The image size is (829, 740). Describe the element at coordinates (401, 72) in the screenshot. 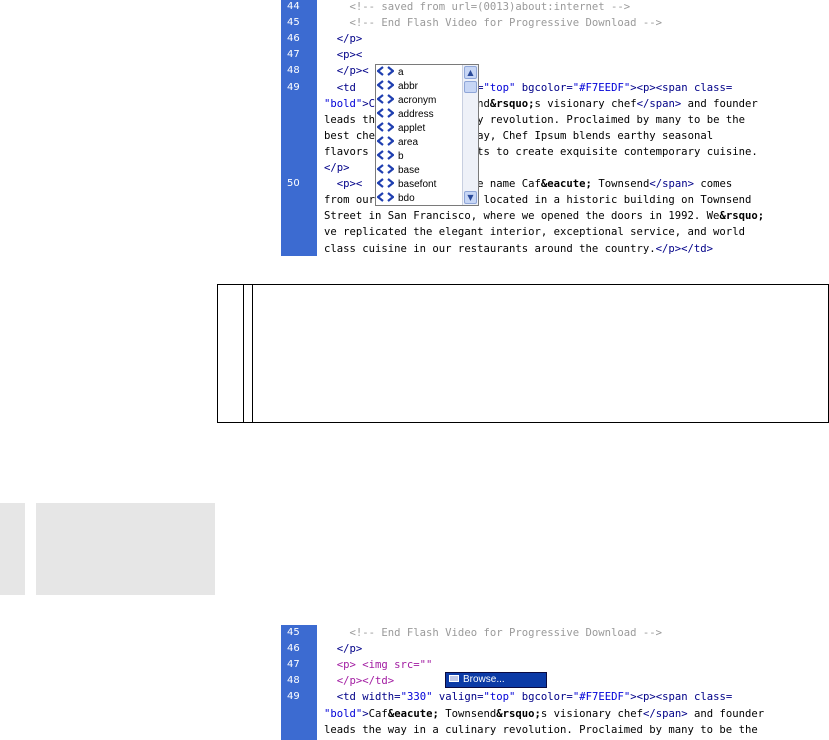

I see `code-hint-label: a` at that location.